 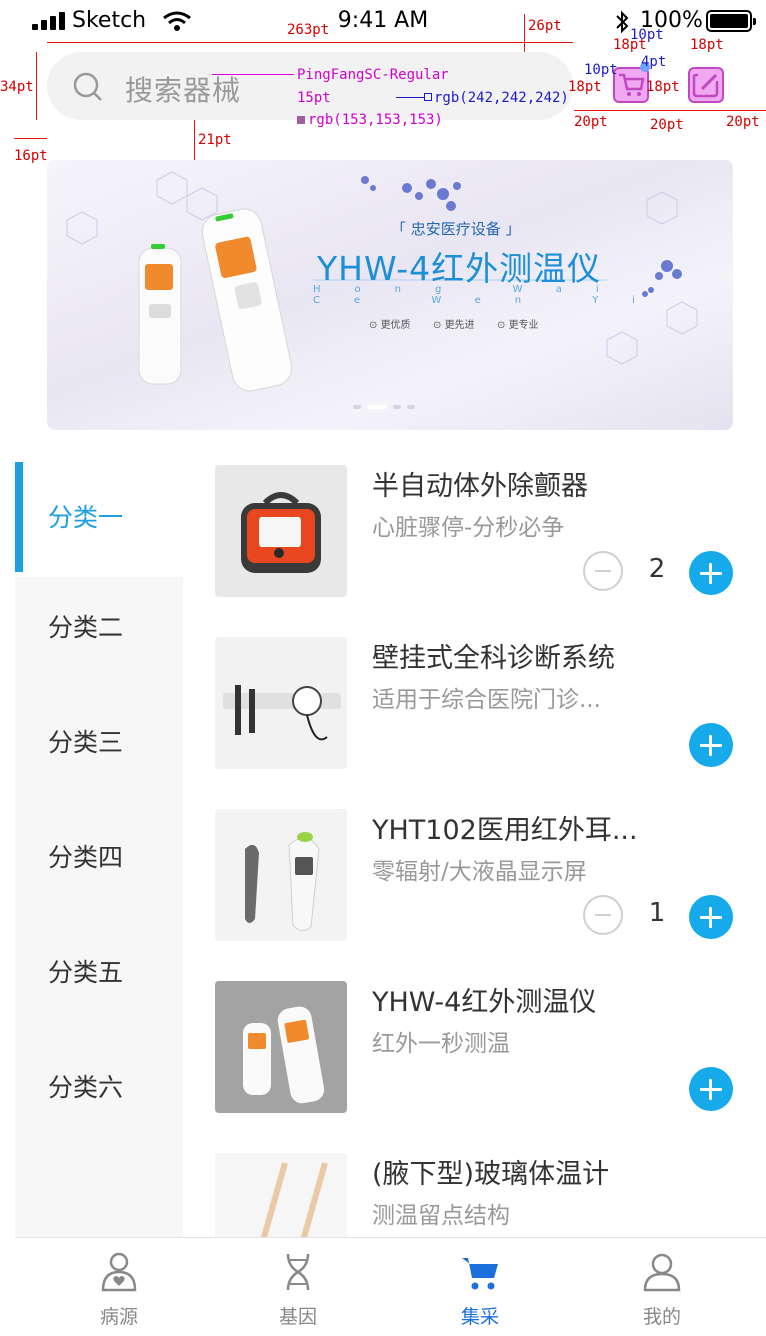 What do you see at coordinates (662, 1272) in the screenshot?
I see `user-icon` at bounding box center [662, 1272].